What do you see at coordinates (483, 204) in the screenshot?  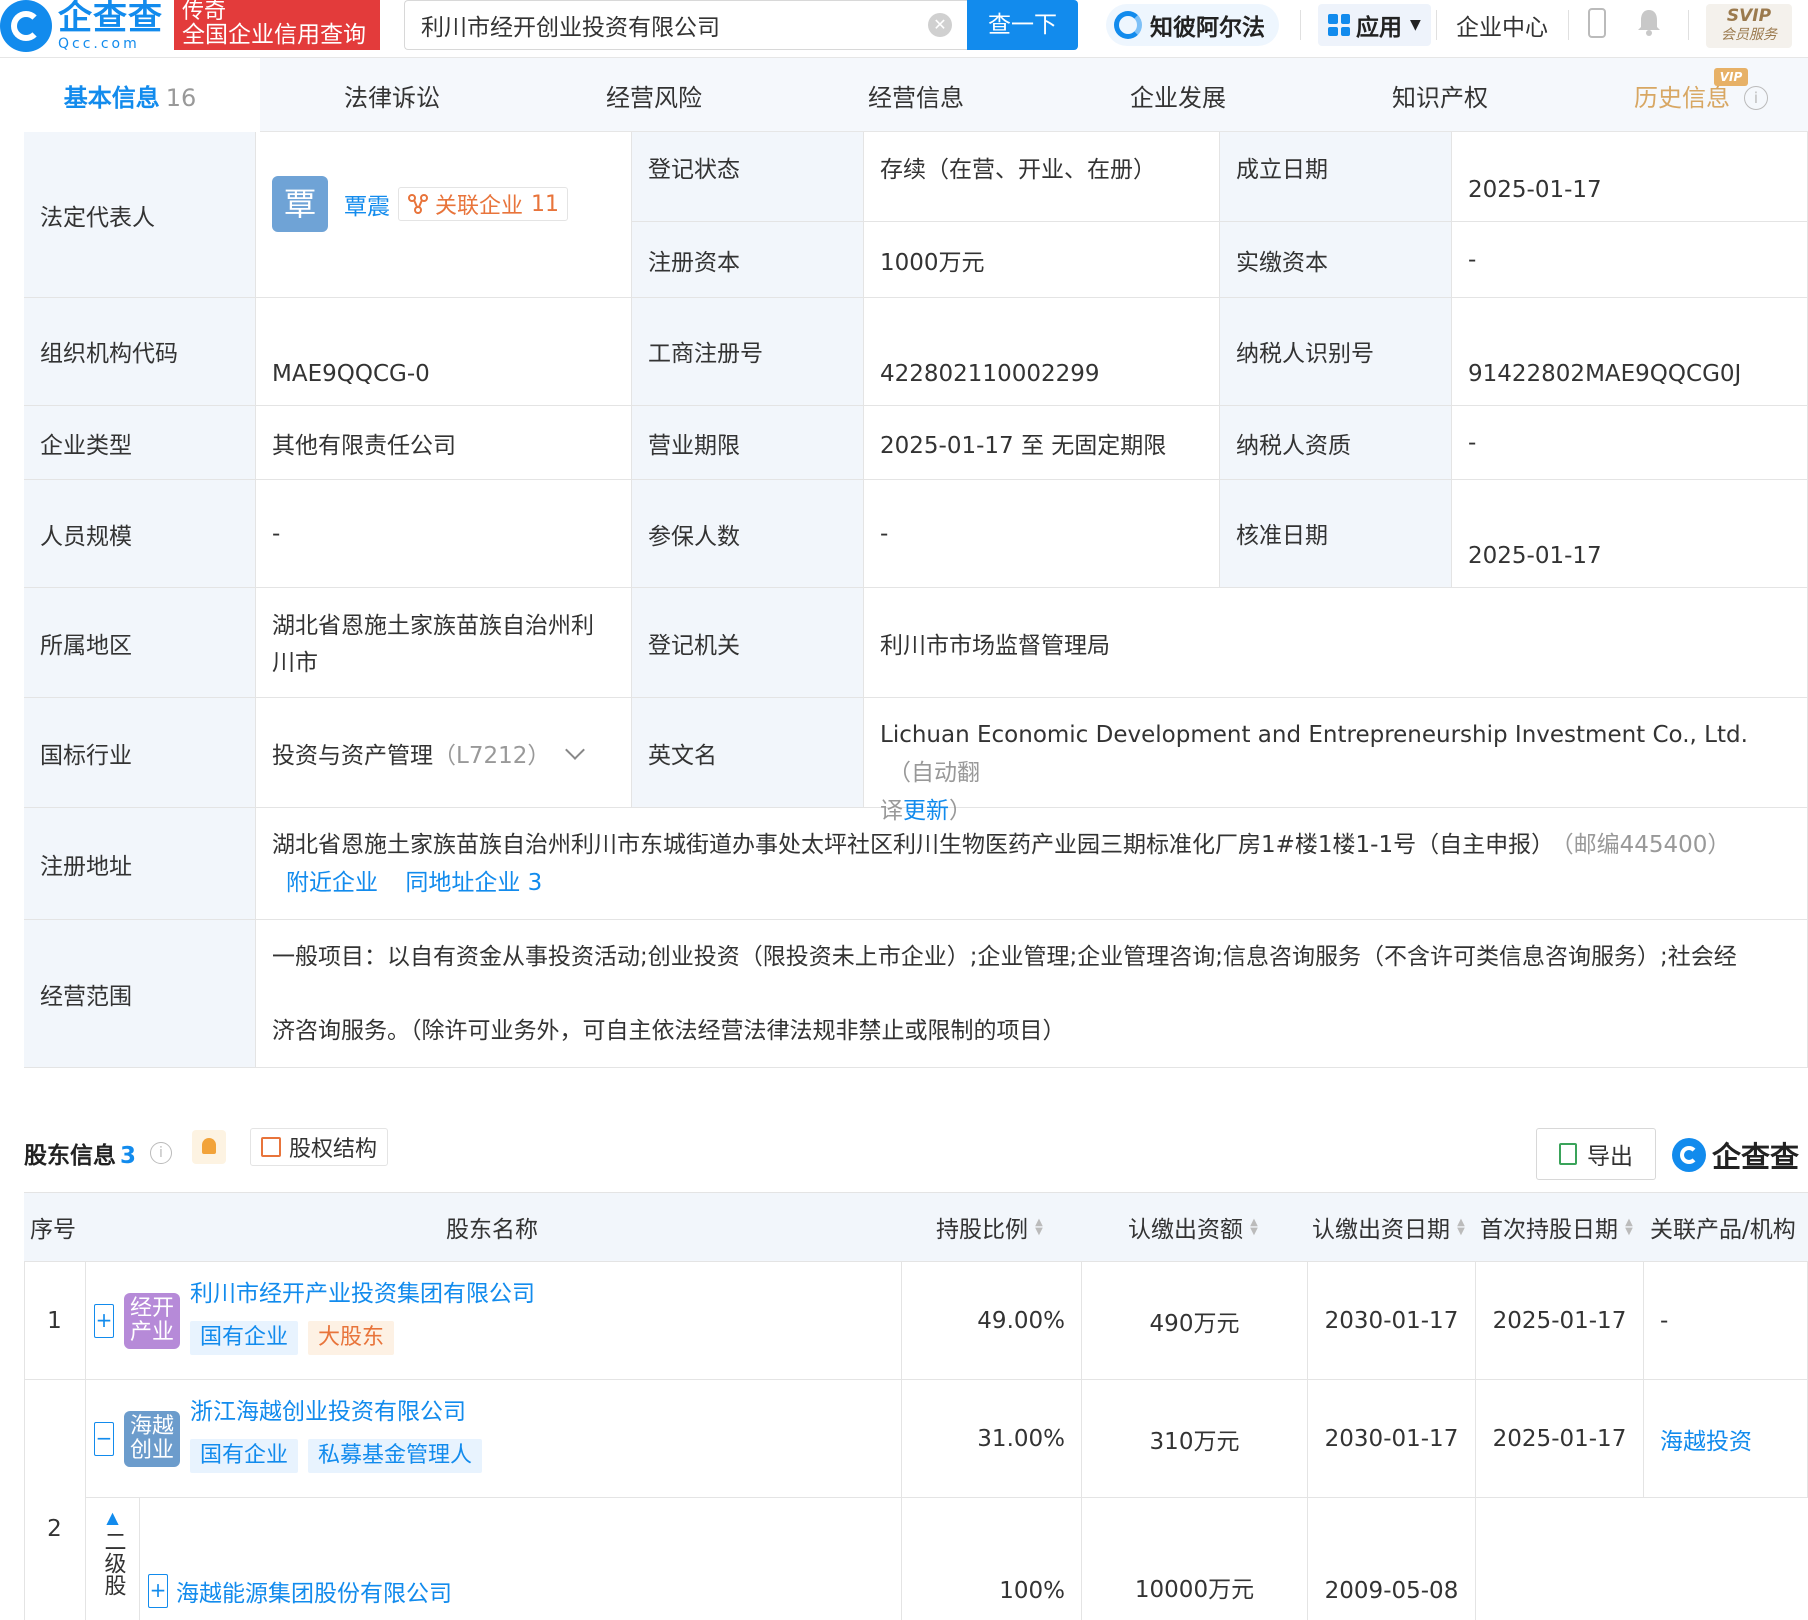 I see `related-companies-button: 关联企业 11` at bounding box center [483, 204].